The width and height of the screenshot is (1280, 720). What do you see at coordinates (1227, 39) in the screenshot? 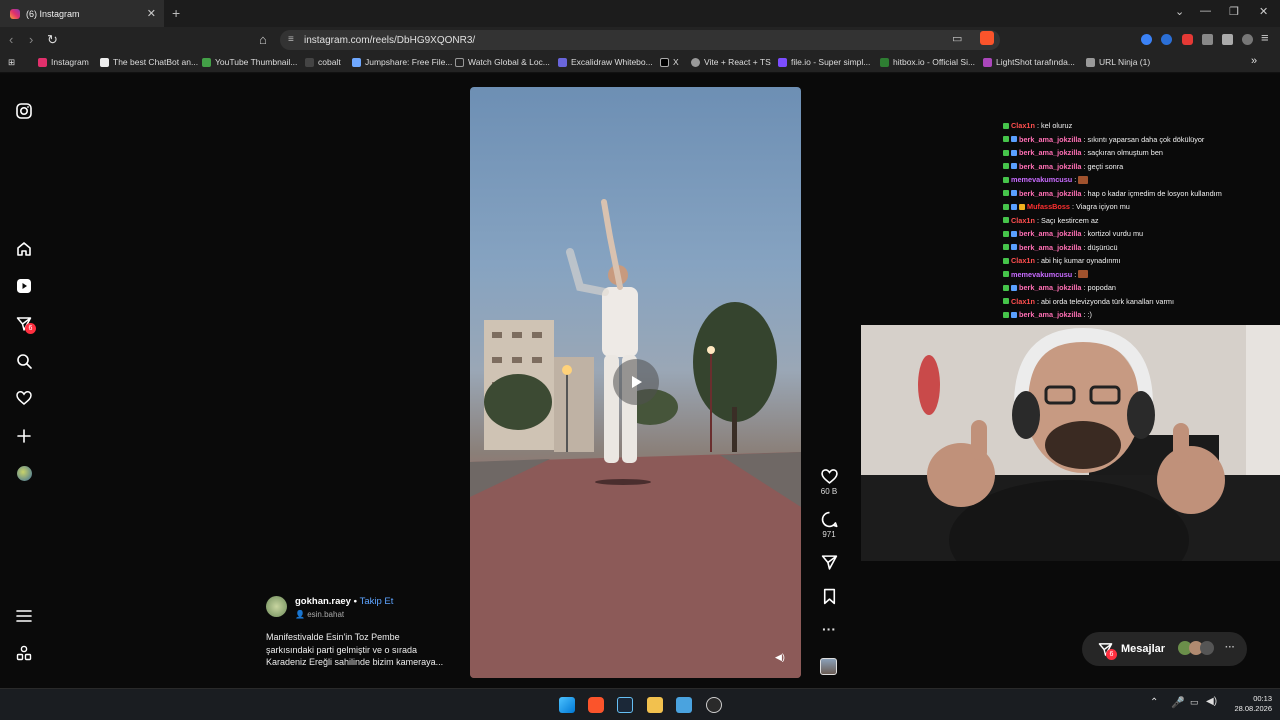
I see `sidebar-icon` at bounding box center [1227, 39].